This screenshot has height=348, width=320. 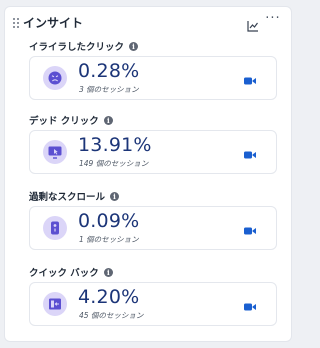 I want to click on line-chart-icon, so click(x=253, y=24).